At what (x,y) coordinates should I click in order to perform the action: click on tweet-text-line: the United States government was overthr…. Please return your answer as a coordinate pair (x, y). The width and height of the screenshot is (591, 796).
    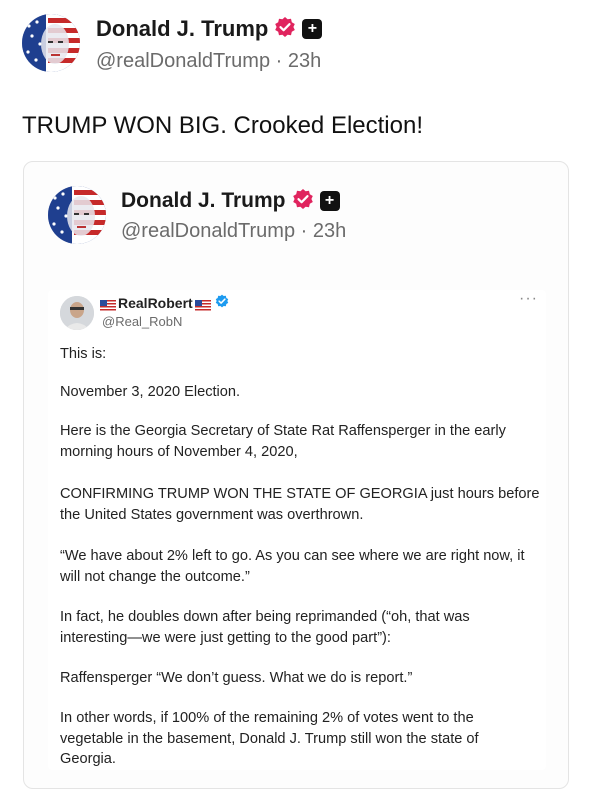
    Looking at the image, I should click on (212, 515).